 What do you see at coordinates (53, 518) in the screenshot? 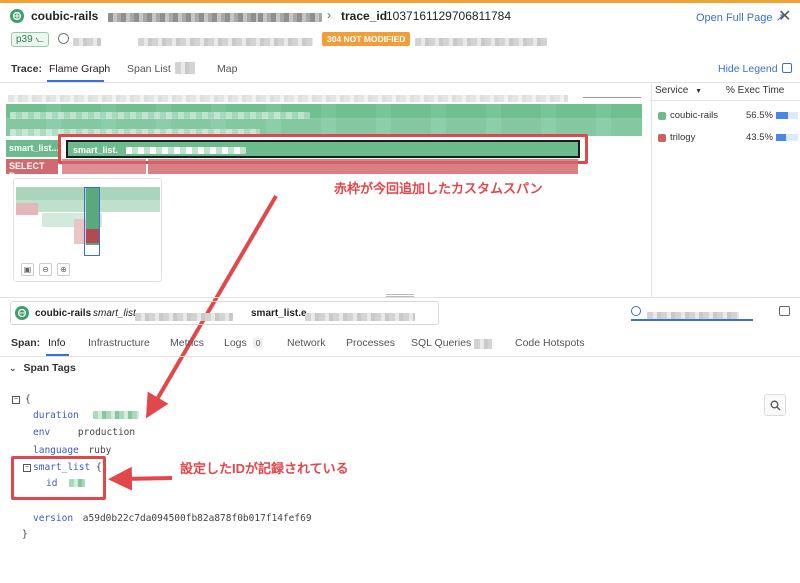
I see `tag-key: version` at bounding box center [53, 518].